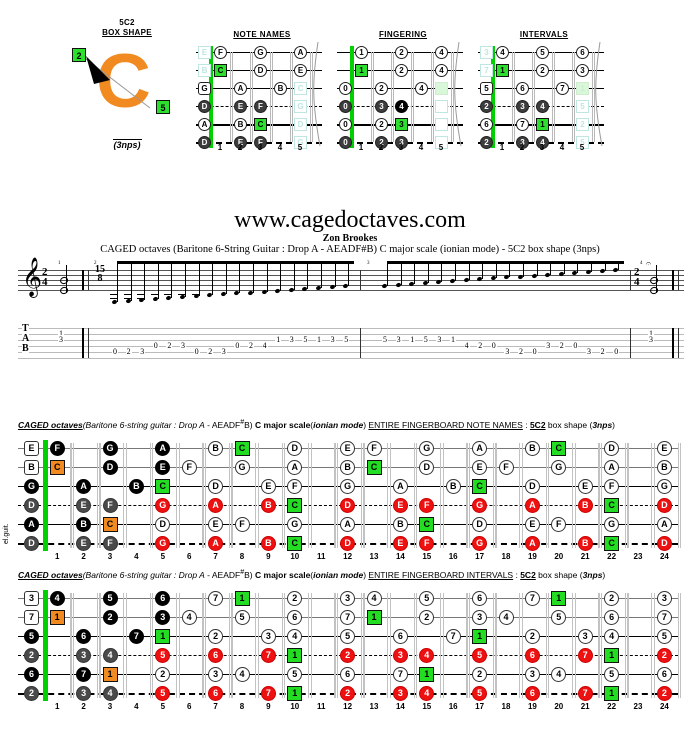 Image resolution: width=700 pixels, height=746 pixels. I want to click on fb-int-h-shape: 5C2, so click(528, 574).